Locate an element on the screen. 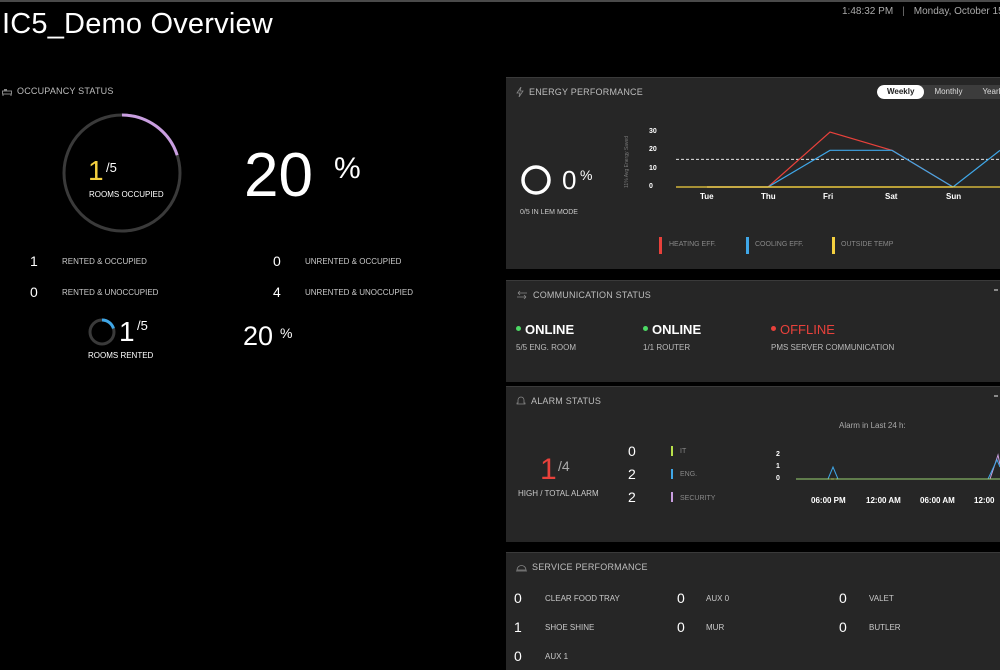 This screenshot has height=670, width=1000. communication-heading: COMMUNICATION STATUS is located at coordinates (583, 295).